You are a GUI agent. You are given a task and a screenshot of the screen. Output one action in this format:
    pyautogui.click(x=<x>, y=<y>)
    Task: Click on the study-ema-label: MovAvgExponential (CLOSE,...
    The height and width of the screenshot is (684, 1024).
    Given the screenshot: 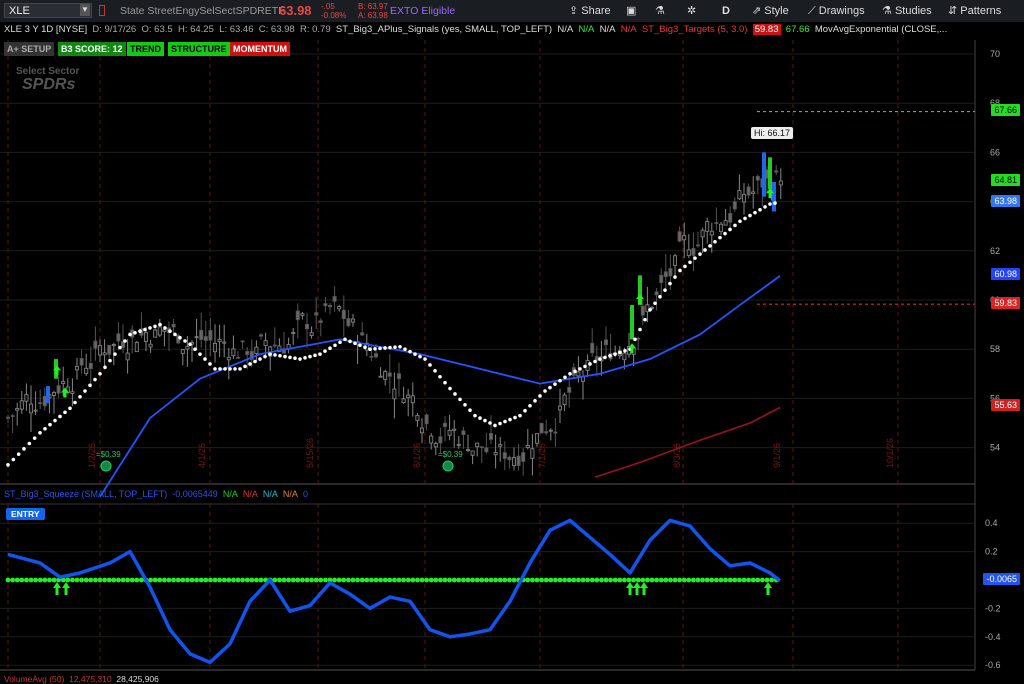 What is the action you would take?
    pyautogui.click(x=881, y=29)
    